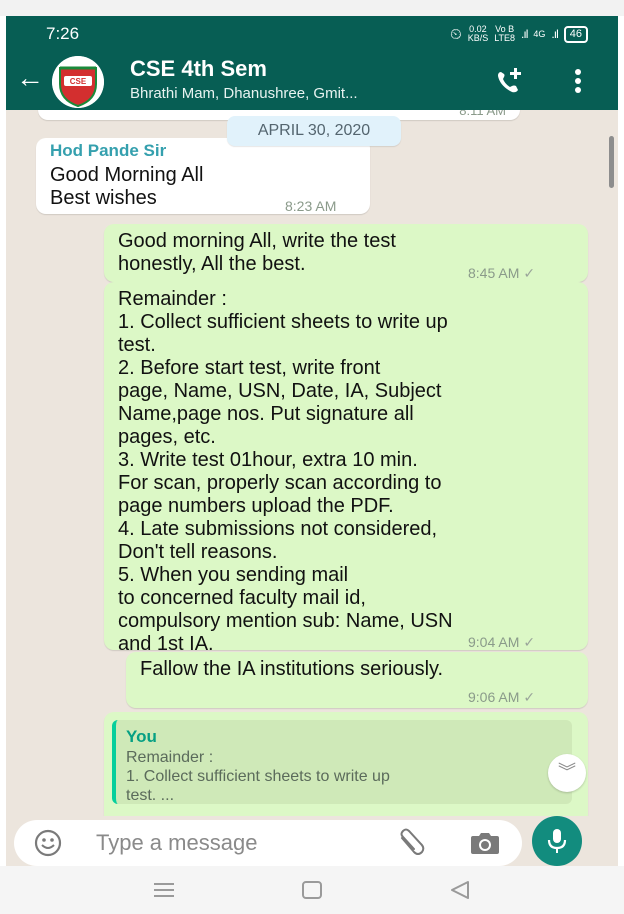 This screenshot has height=914, width=624. Describe the element at coordinates (172, 299) in the screenshot. I see `message-line: Remainder :` at that location.